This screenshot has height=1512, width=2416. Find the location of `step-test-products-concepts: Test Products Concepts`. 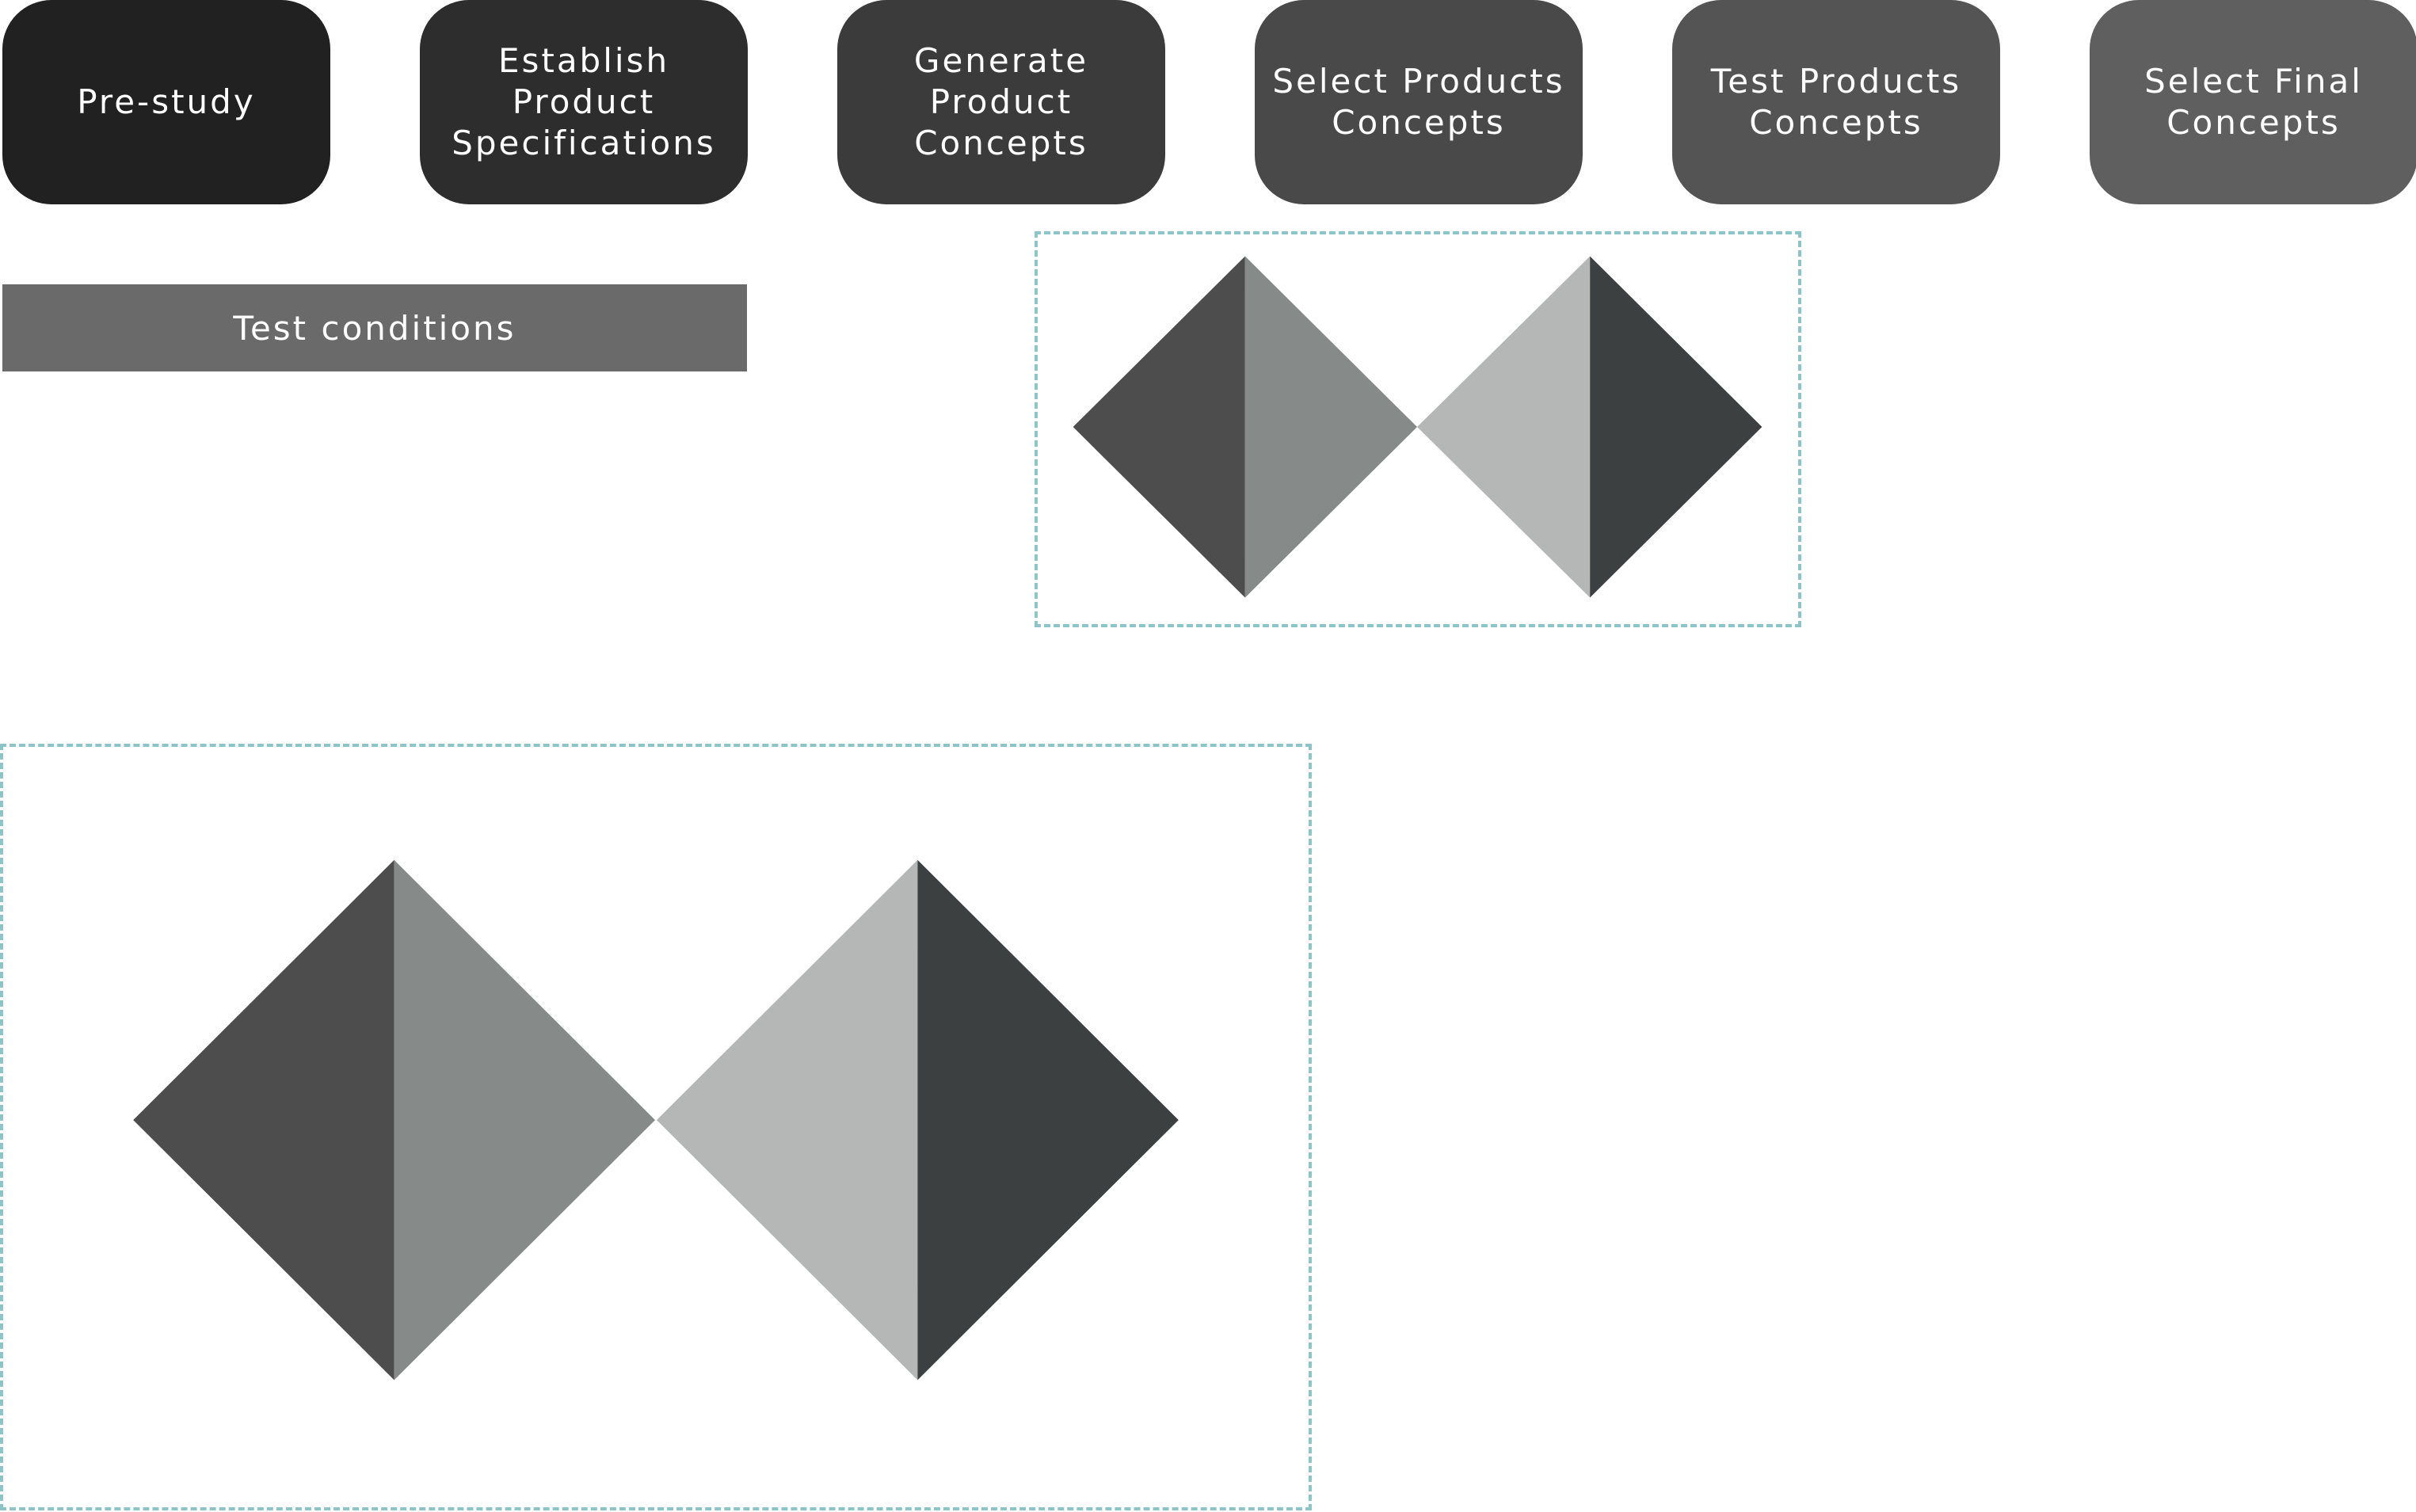

step-test-products-concepts: Test Products Concepts is located at coordinates (1836, 102).